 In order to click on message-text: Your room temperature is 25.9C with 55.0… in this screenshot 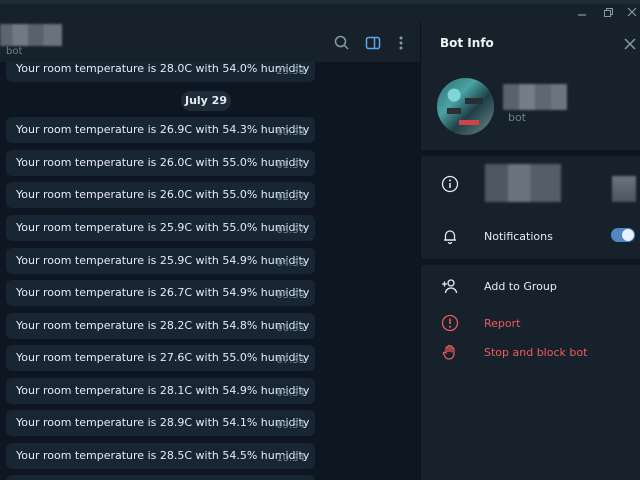, I will do `click(163, 227)`.